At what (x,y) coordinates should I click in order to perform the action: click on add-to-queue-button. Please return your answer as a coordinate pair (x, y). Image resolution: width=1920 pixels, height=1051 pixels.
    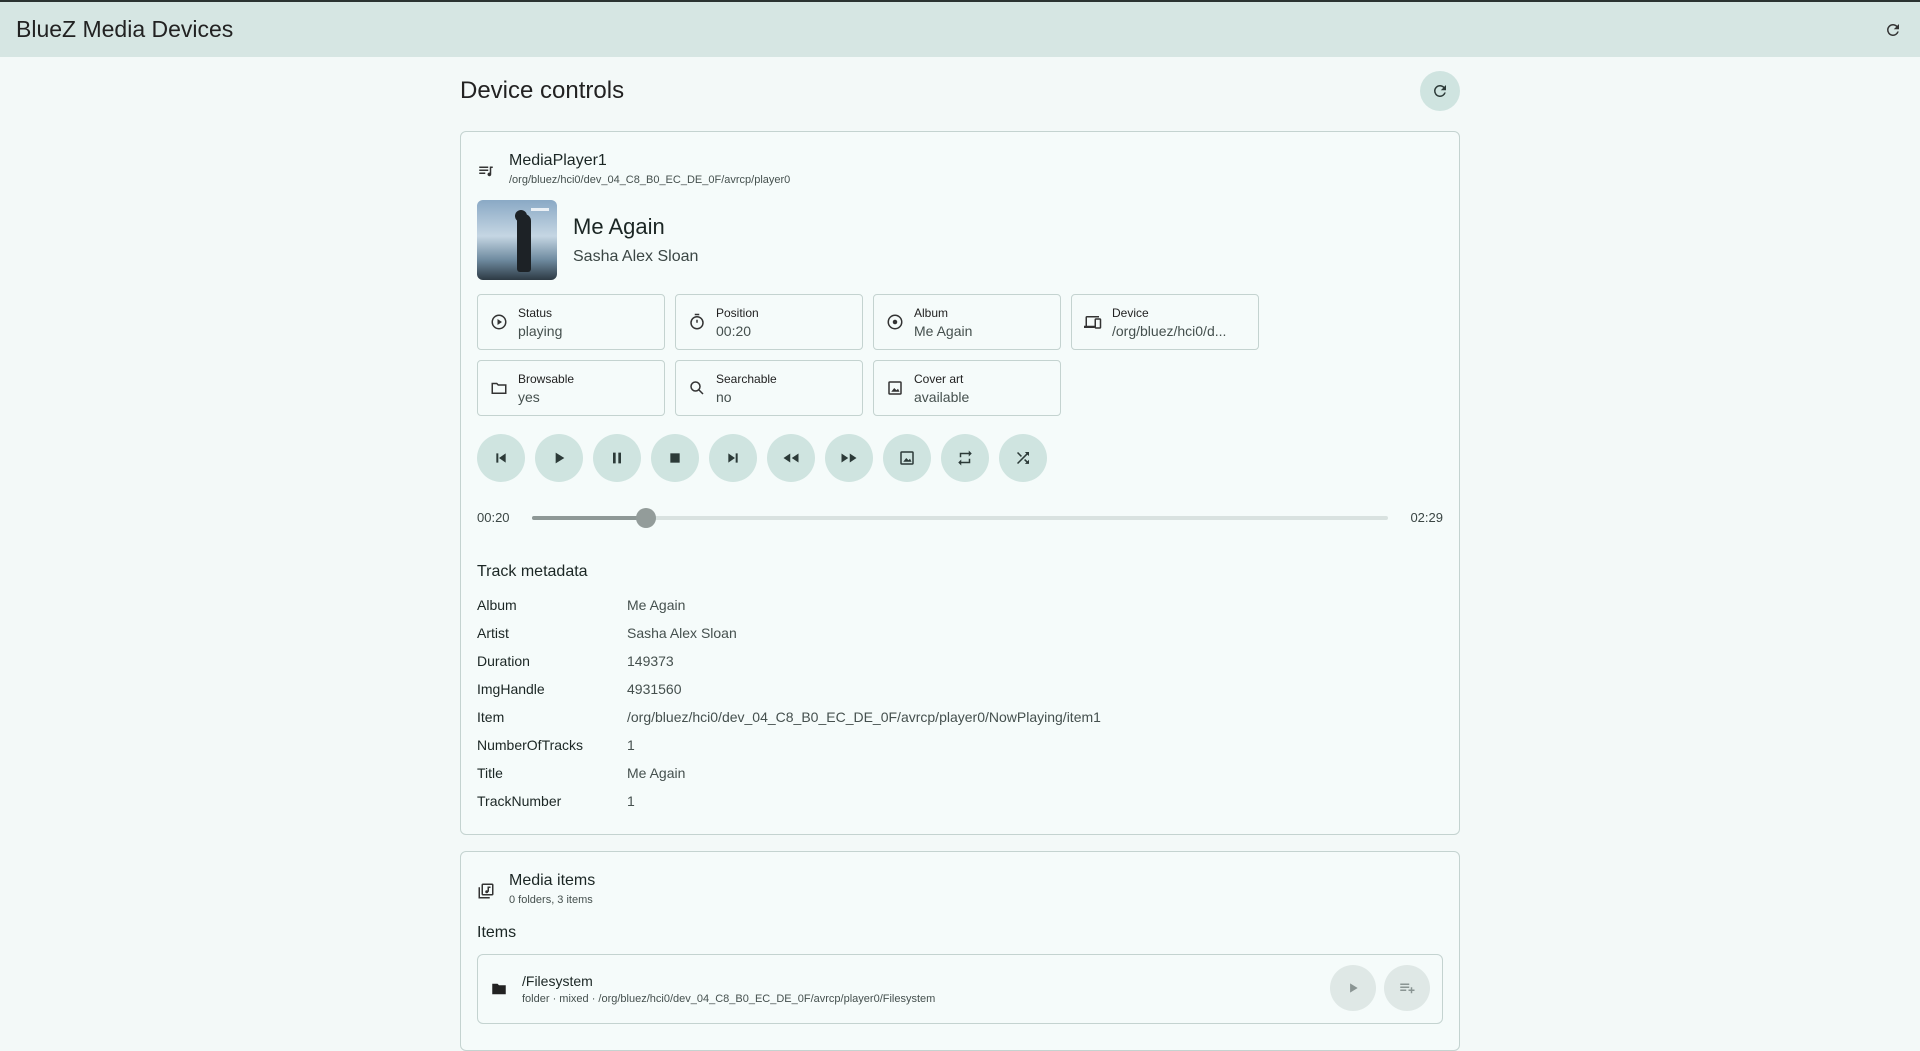
    Looking at the image, I should click on (1407, 988).